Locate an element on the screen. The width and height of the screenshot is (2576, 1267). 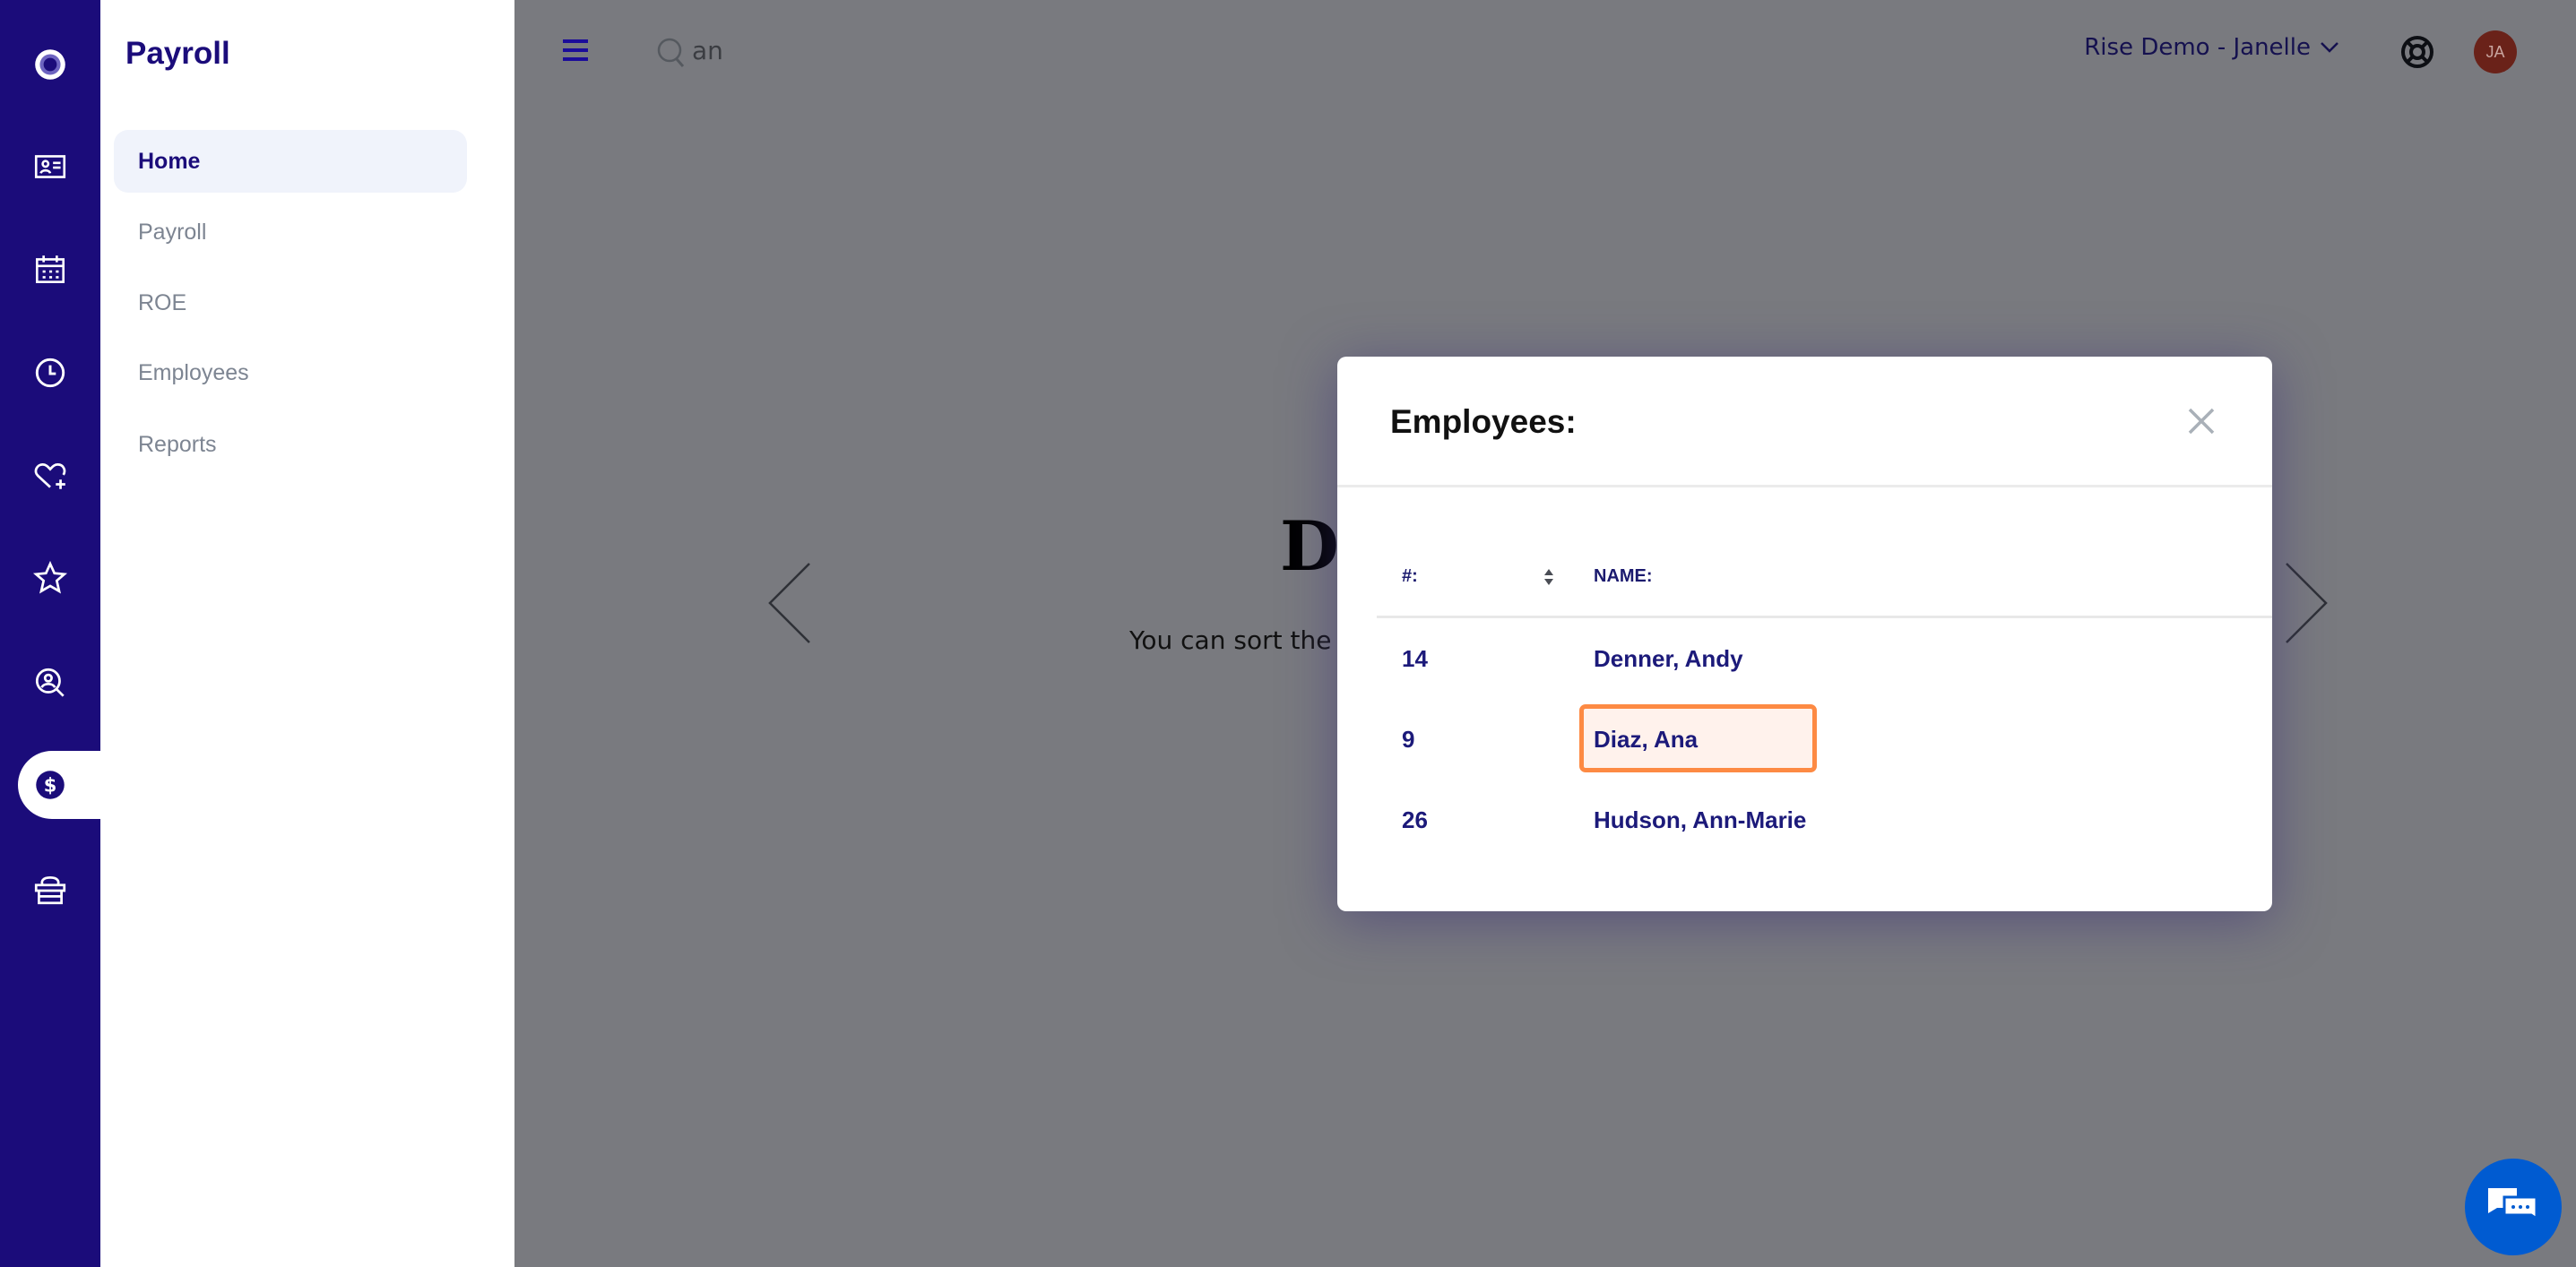
sidebar-item-employees: Employees is located at coordinates (290, 372).